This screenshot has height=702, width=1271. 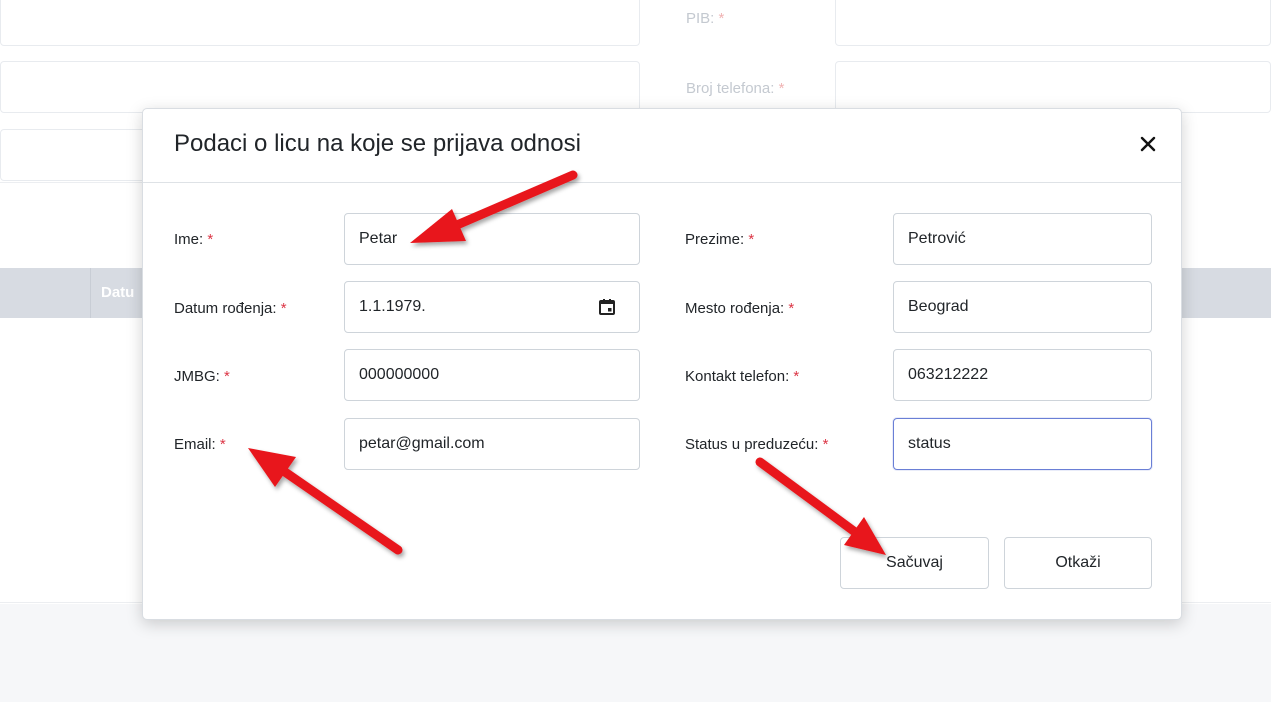 I want to click on birth-date-input, so click(x=492, y=307).